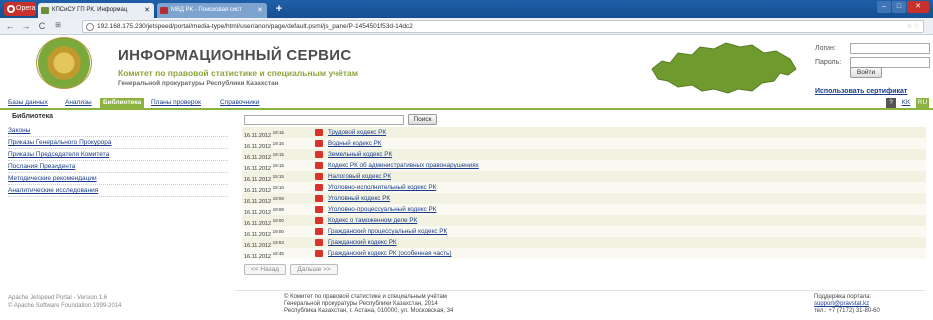 The width and height of the screenshot is (933, 320). What do you see at coordinates (26, 8) in the screenshot?
I see `opera-menu-label: Opera` at bounding box center [26, 8].